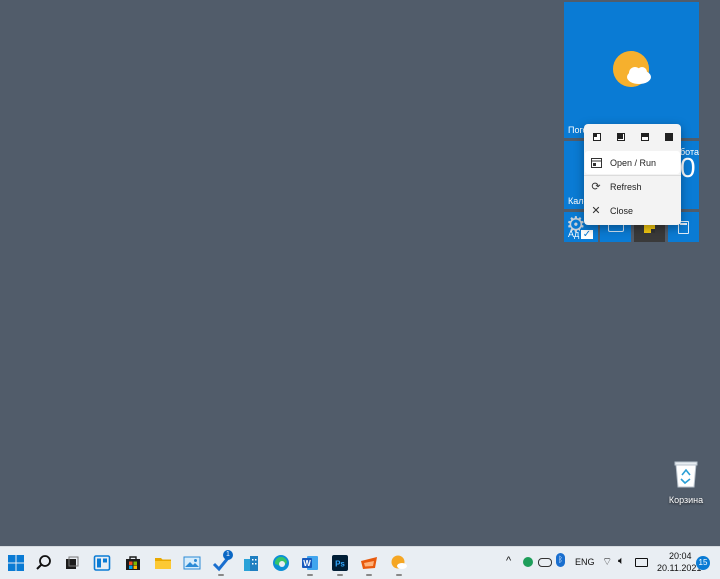  What do you see at coordinates (688, 167) in the screenshot?
I see `date-tile-big-digit: 0` at bounding box center [688, 167].